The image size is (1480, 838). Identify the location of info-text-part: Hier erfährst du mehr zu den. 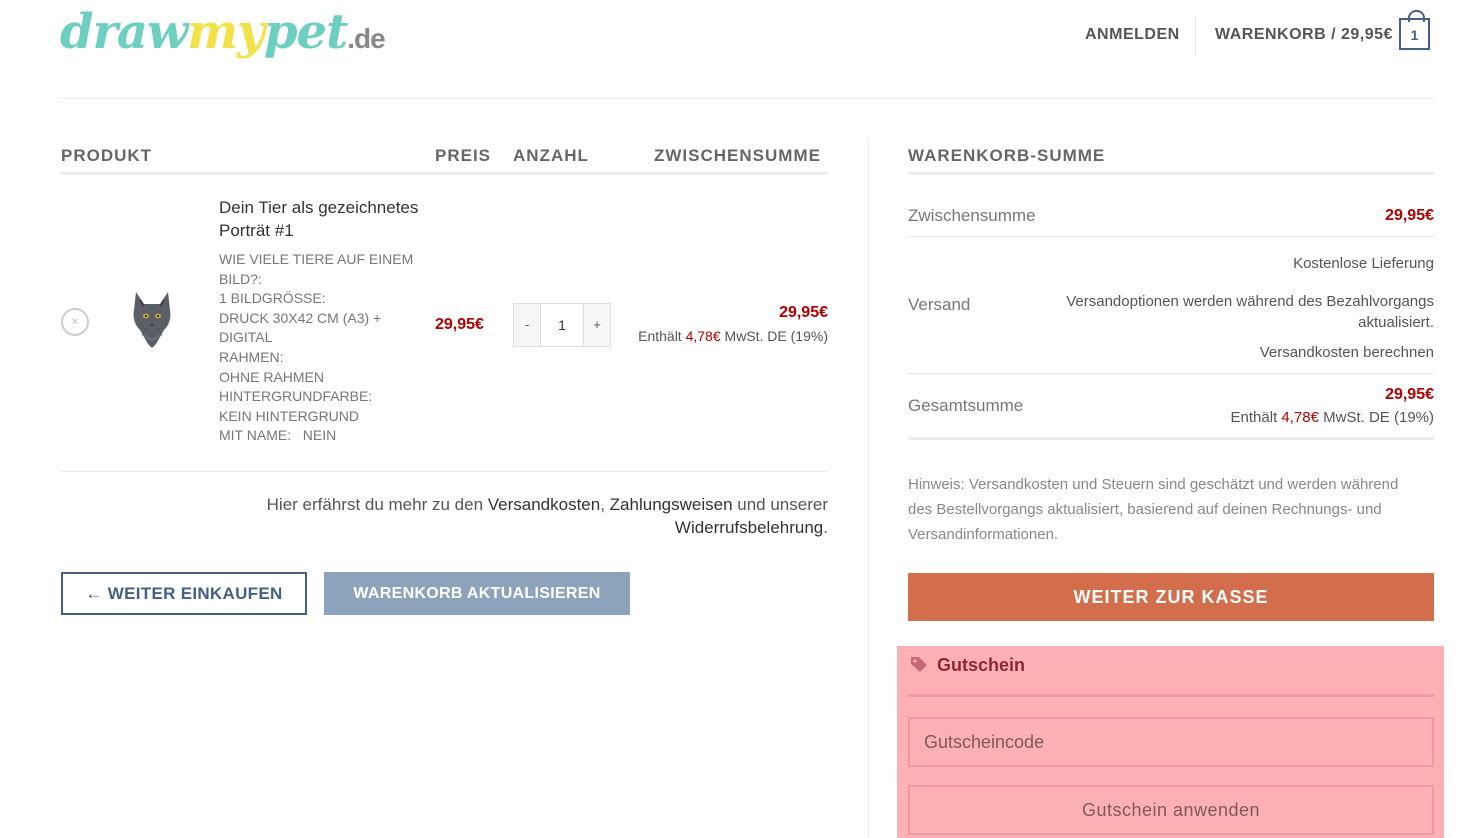
(377, 504).